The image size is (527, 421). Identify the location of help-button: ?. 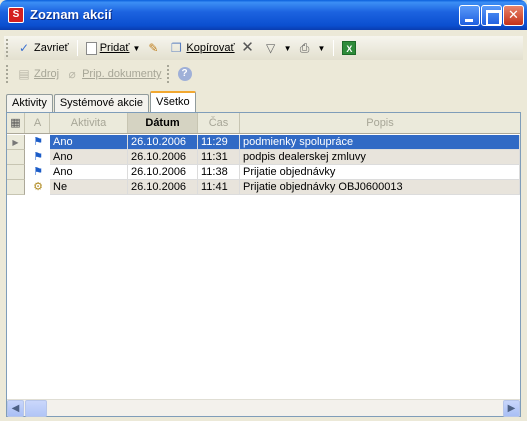
(186, 74).